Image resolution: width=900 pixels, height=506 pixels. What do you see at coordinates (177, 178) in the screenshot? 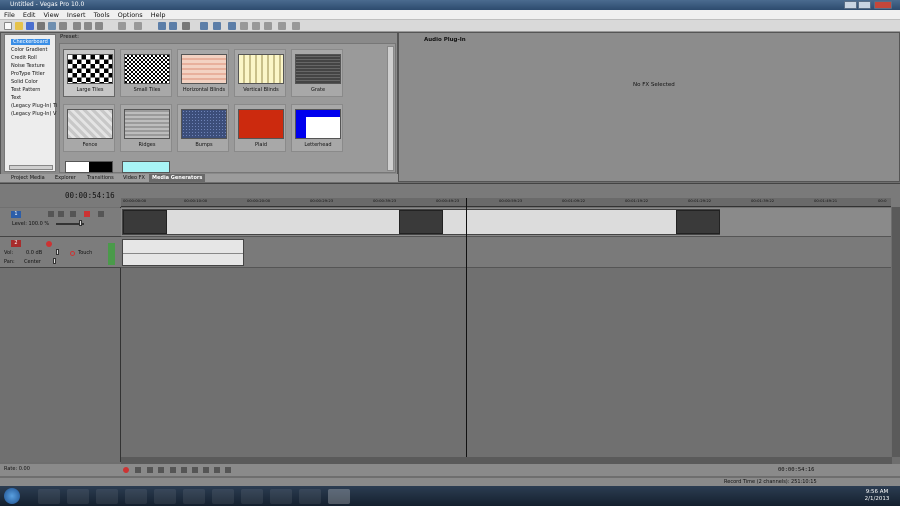
I see `tab-media-generators: Media Generators` at bounding box center [177, 178].